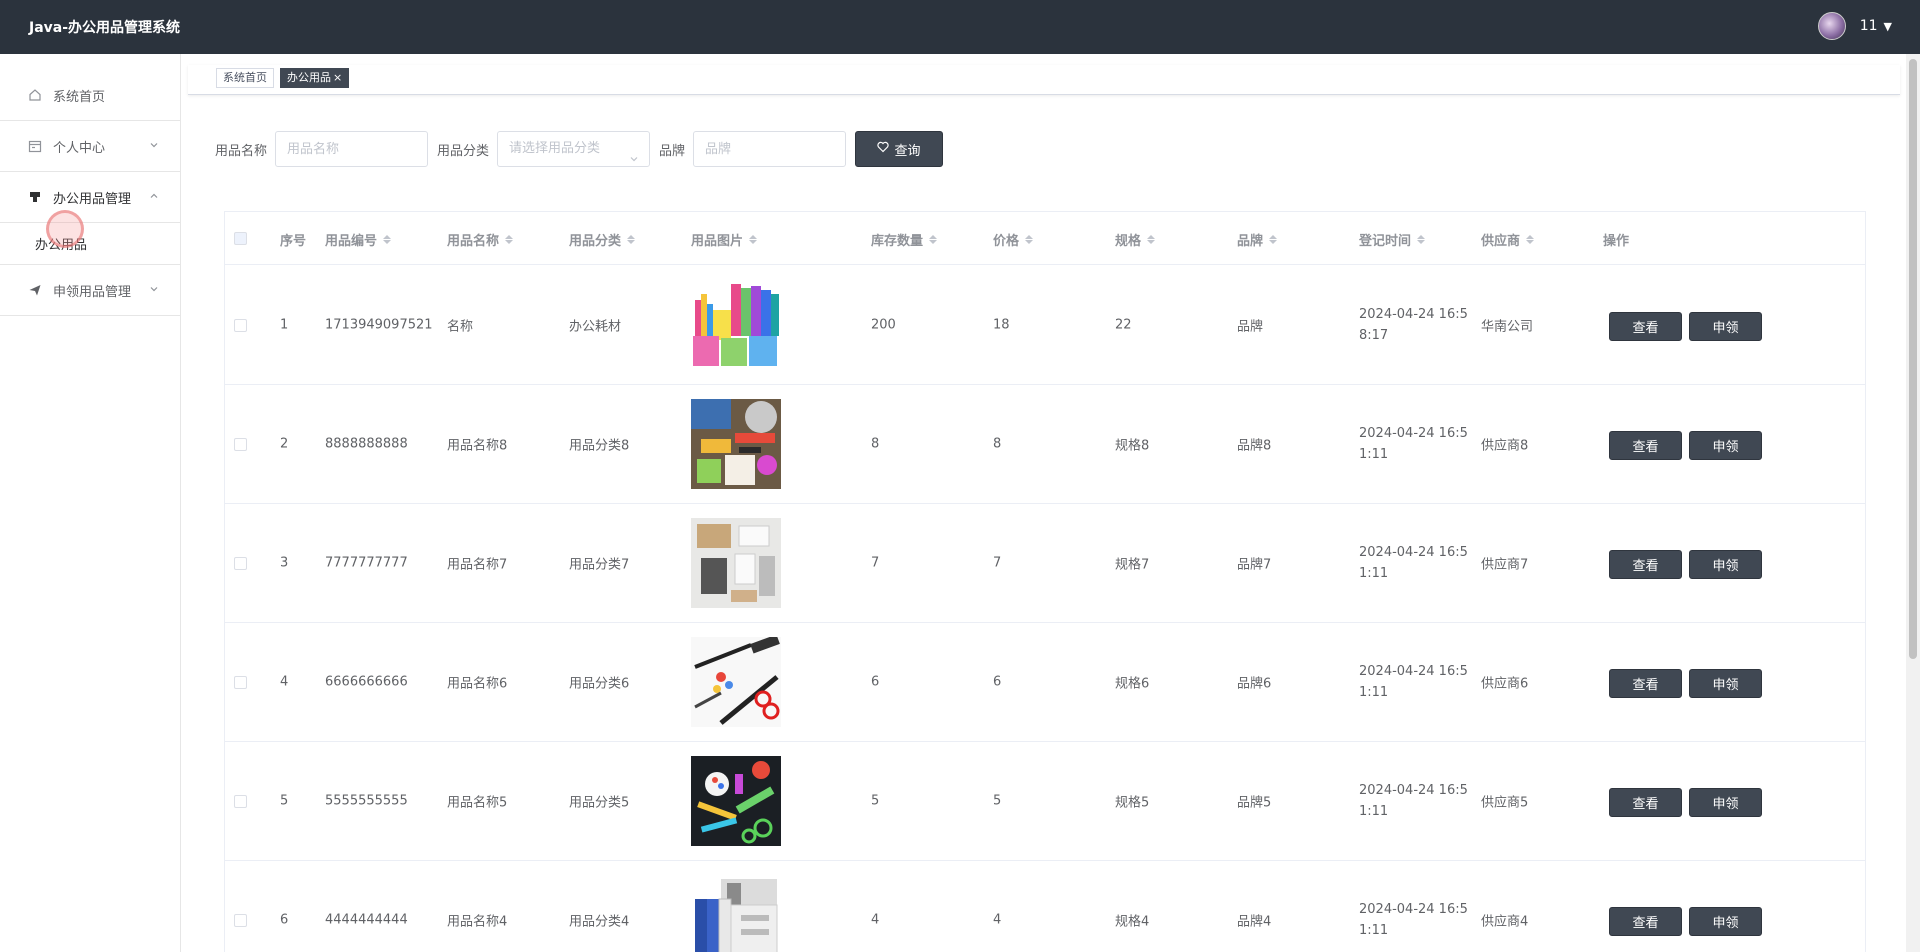 The width and height of the screenshot is (1920, 952). What do you see at coordinates (769, 149) in the screenshot?
I see `brand-search-input` at bounding box center [769, 149].